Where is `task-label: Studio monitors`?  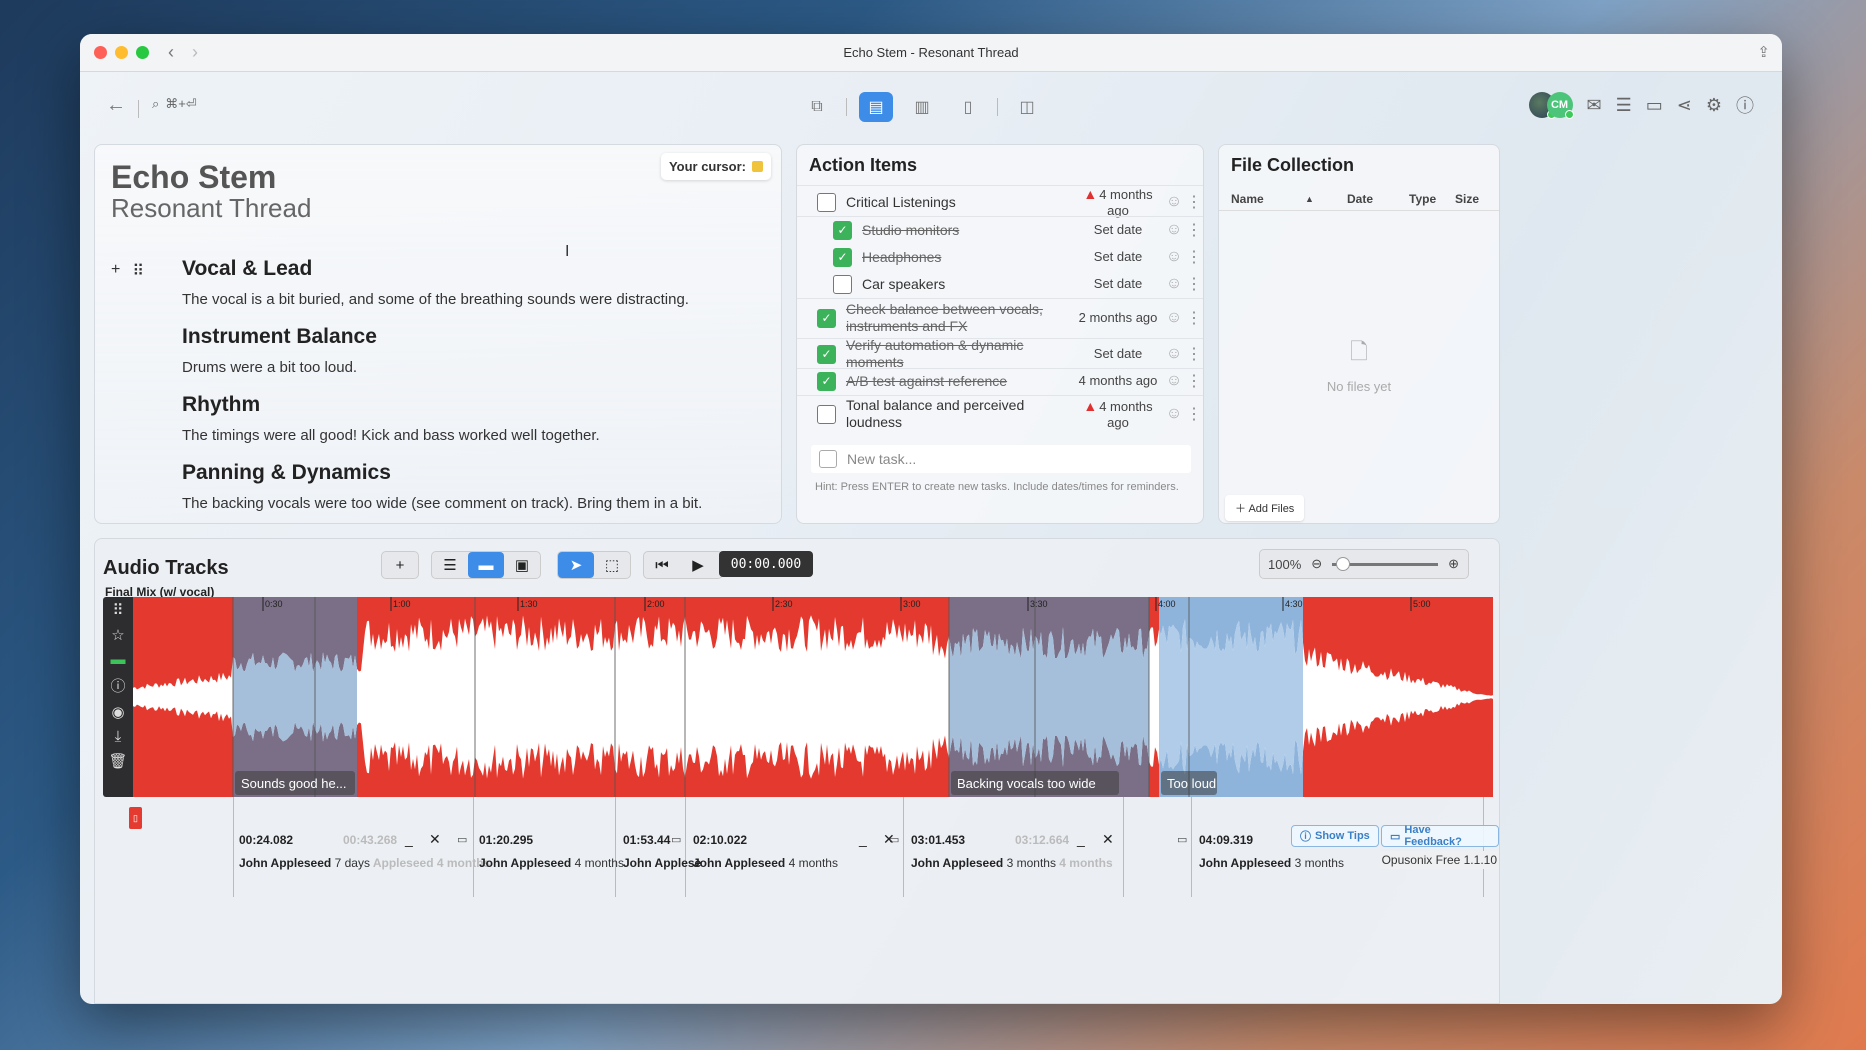
task-label: Studio monitors is located at coordinates (967, 230).